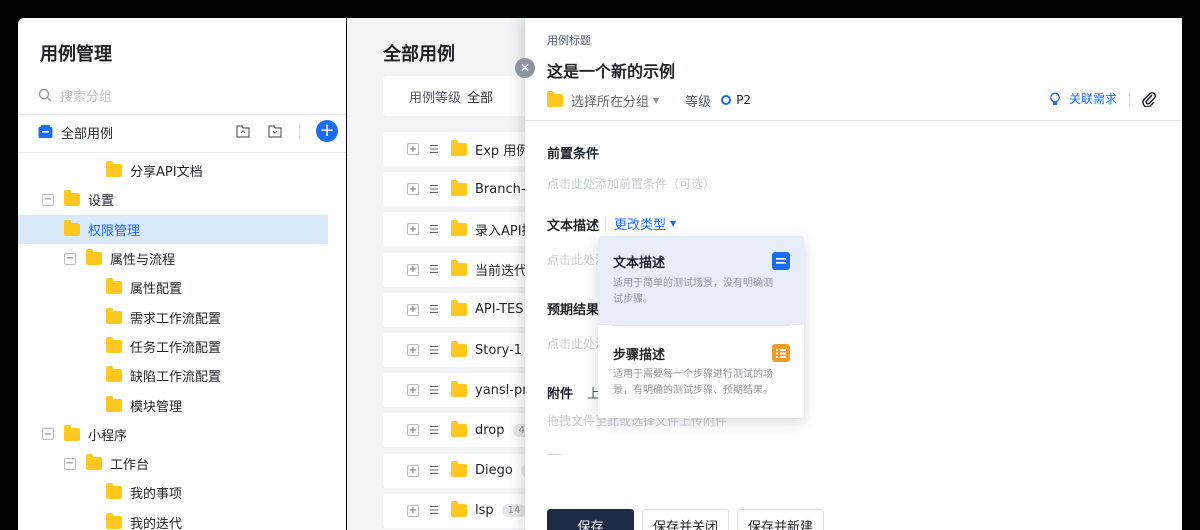  Describe the element at coordinates (611, 70) in the screenshot. I see `case-title-input: 这是一个新的示例` at that location.